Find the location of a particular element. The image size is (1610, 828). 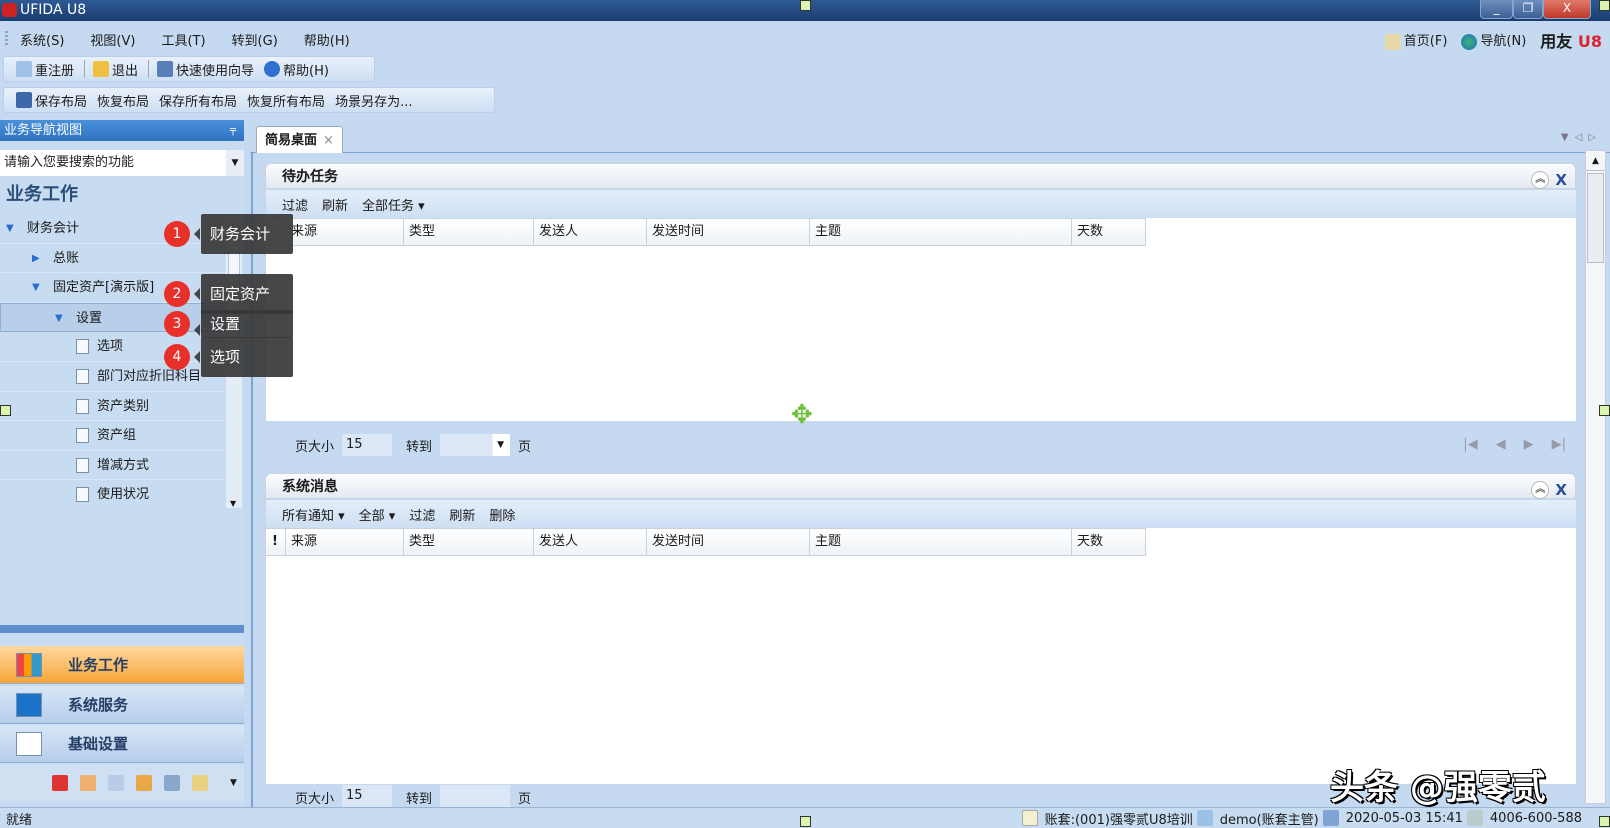

tree-item: 选项 is located at coordinates (113, 347).